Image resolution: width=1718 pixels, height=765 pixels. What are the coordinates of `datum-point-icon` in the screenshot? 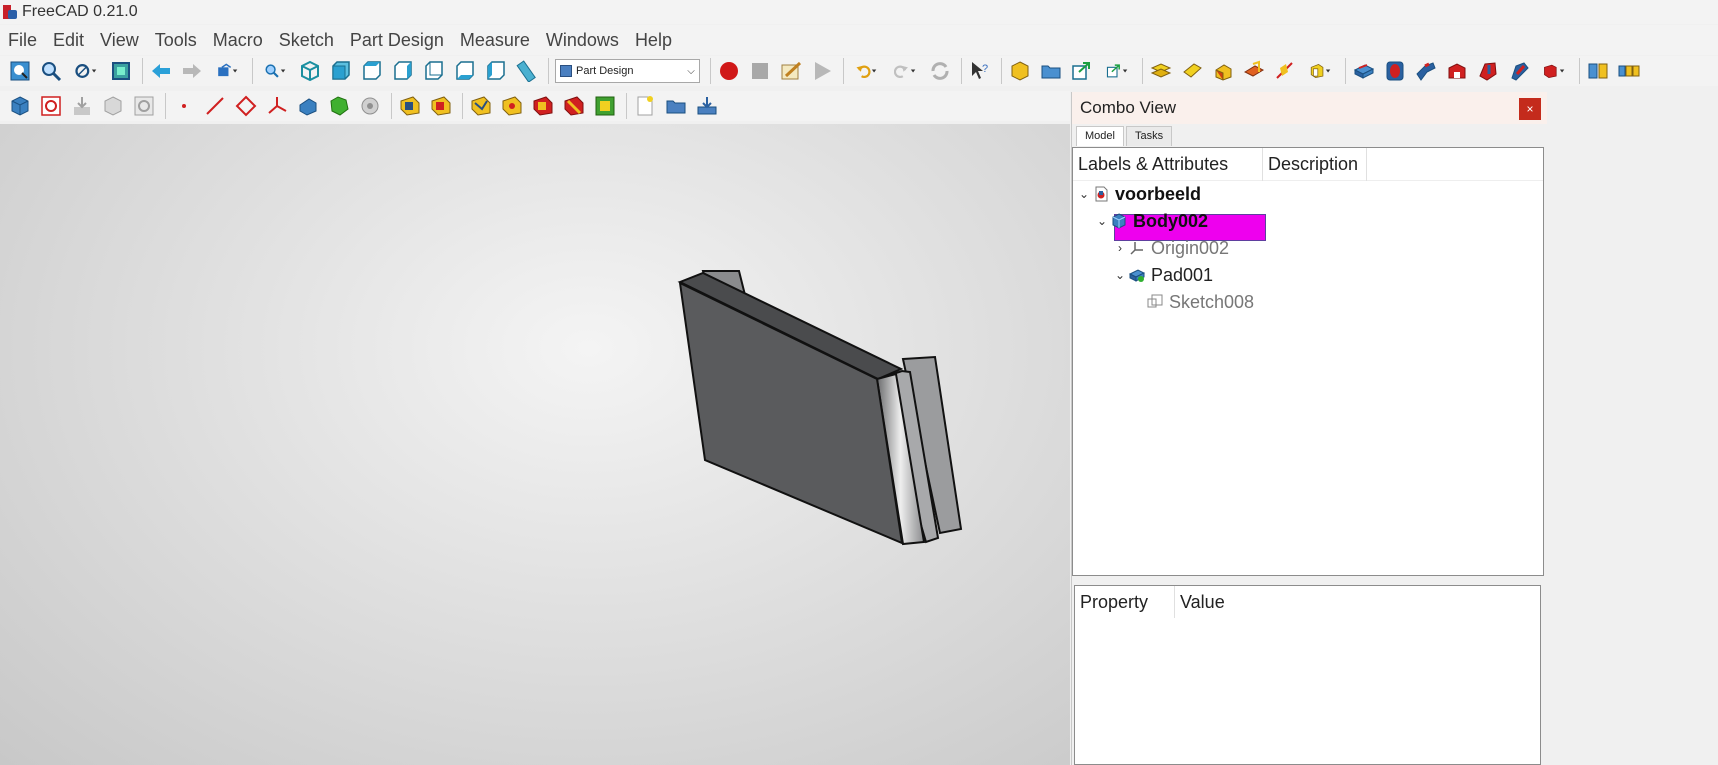 It's located at (1320, 71).